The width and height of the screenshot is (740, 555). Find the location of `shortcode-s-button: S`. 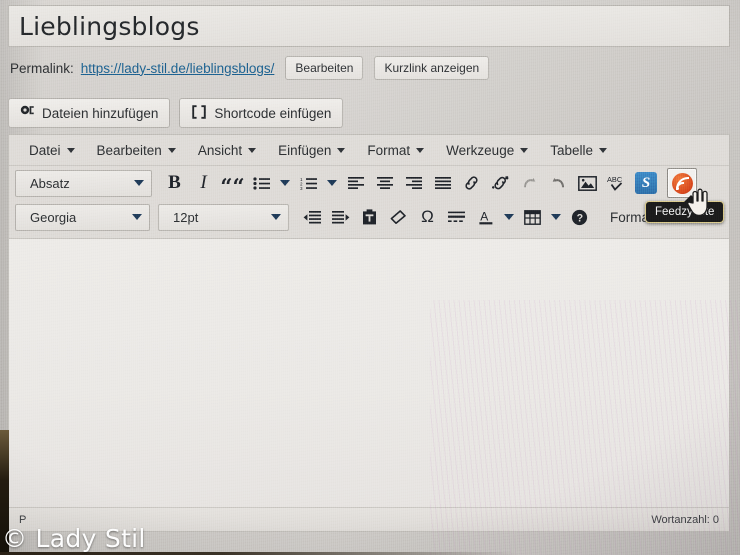

shortcode-s-button: S is located at coordinates (646, 183).